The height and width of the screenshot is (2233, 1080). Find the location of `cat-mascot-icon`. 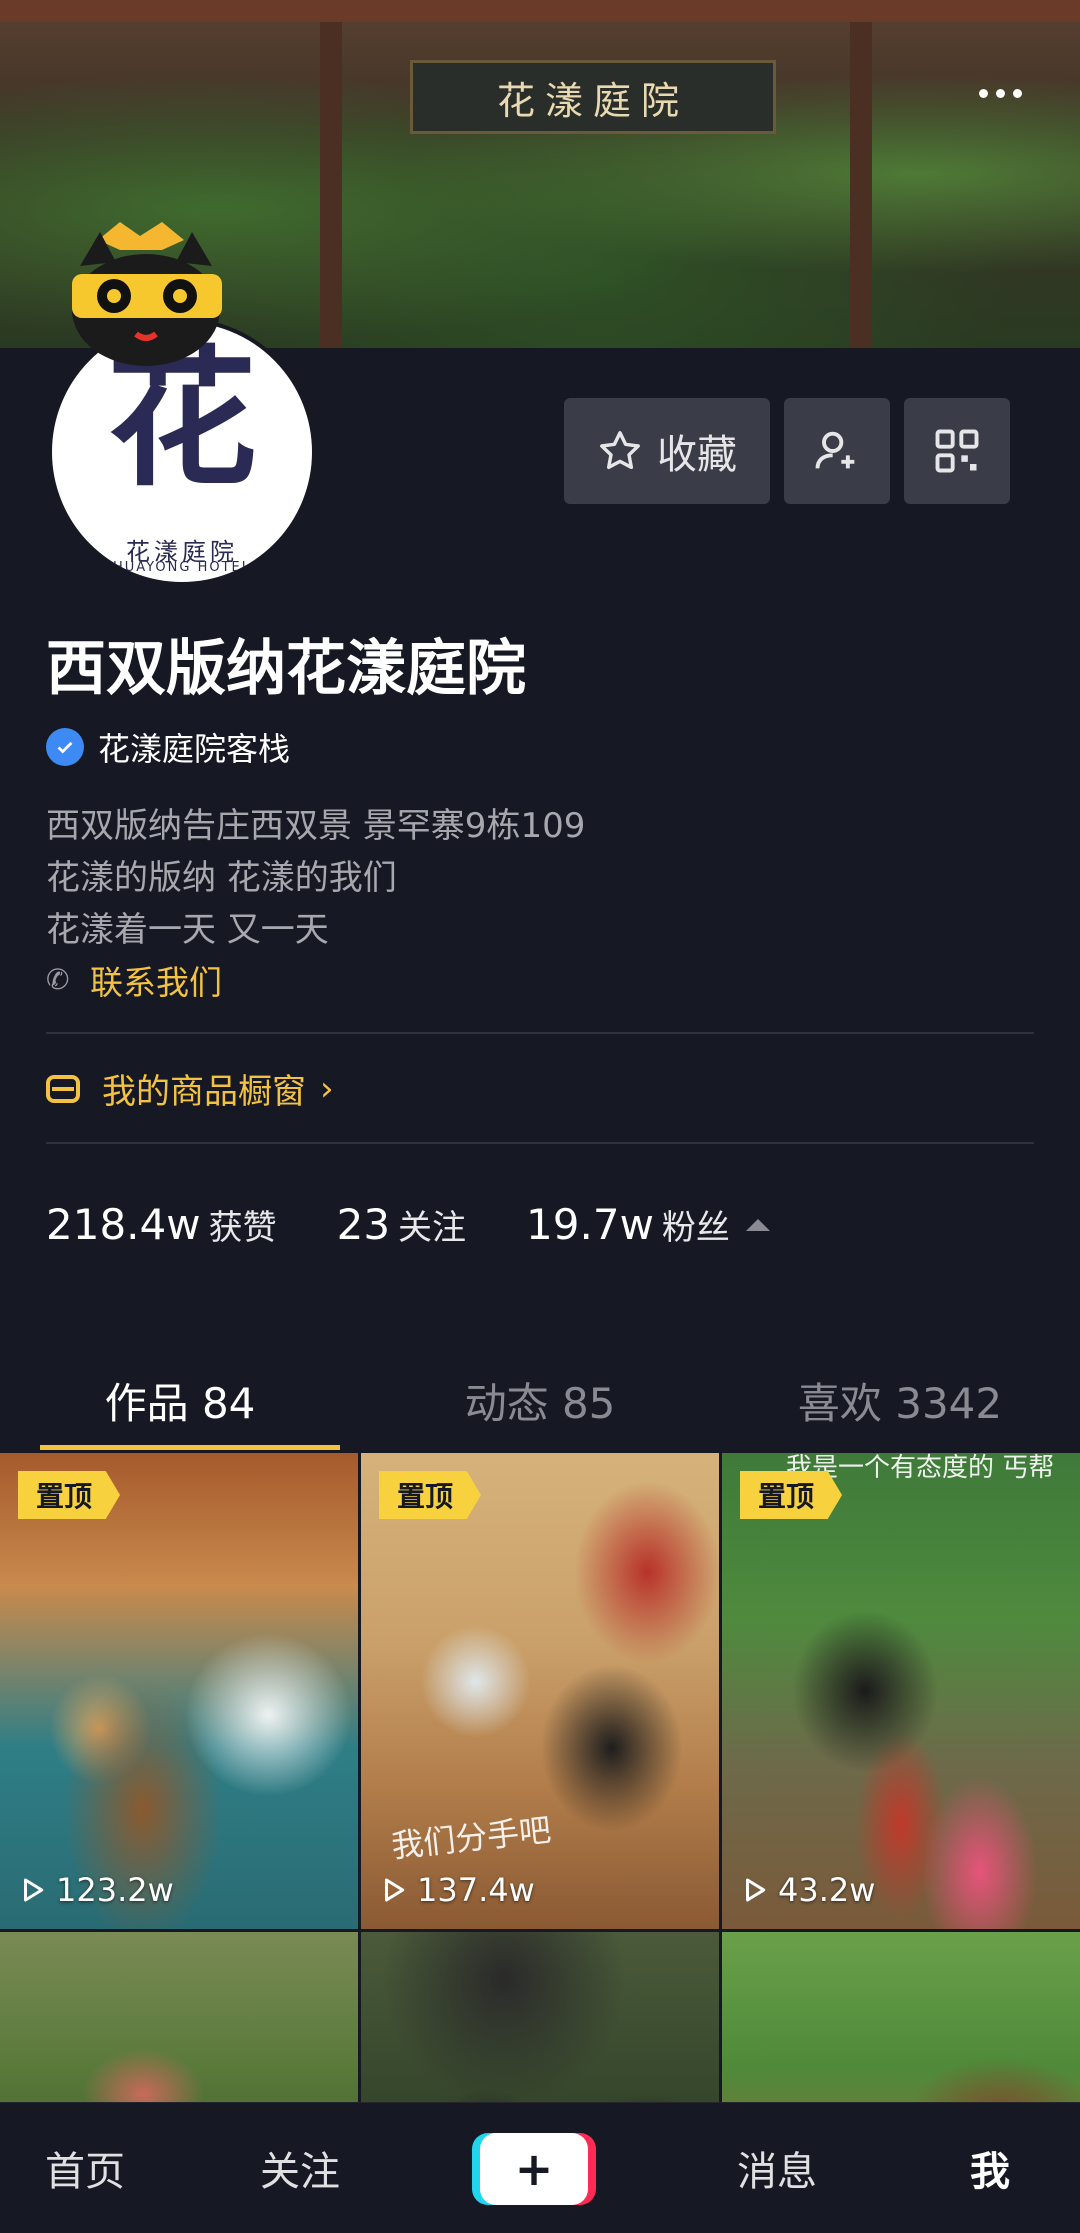

cat-mascot-icon is located at coordinates (147, 294).